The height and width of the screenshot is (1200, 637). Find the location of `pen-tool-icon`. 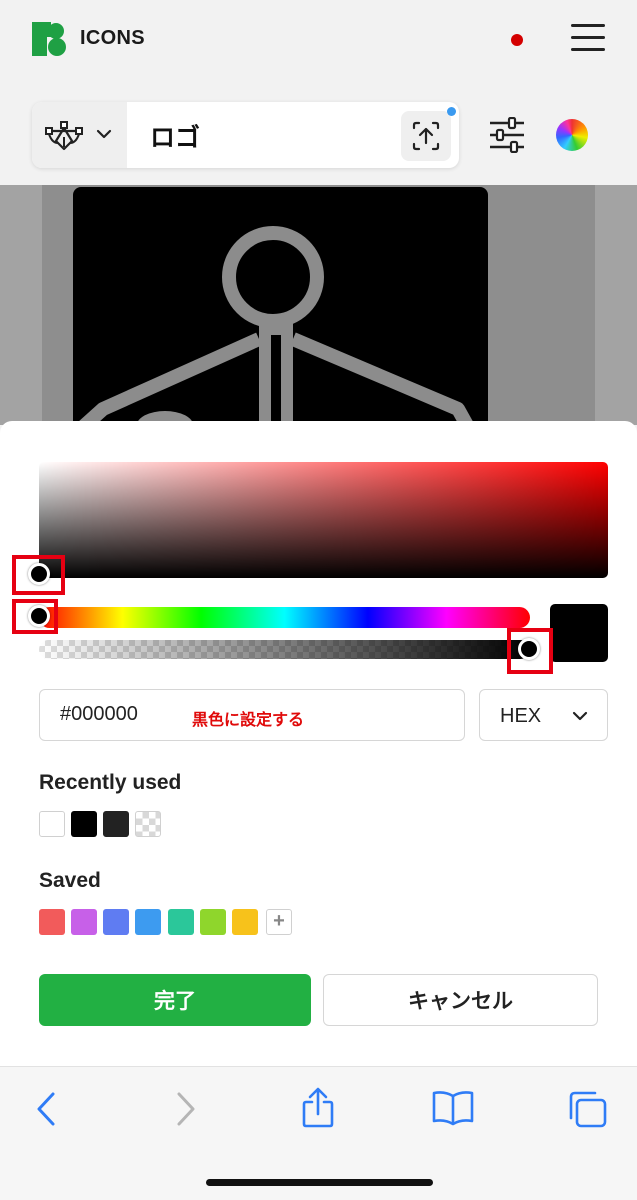

pen-tool-icon is located at coordinates (64, 136).